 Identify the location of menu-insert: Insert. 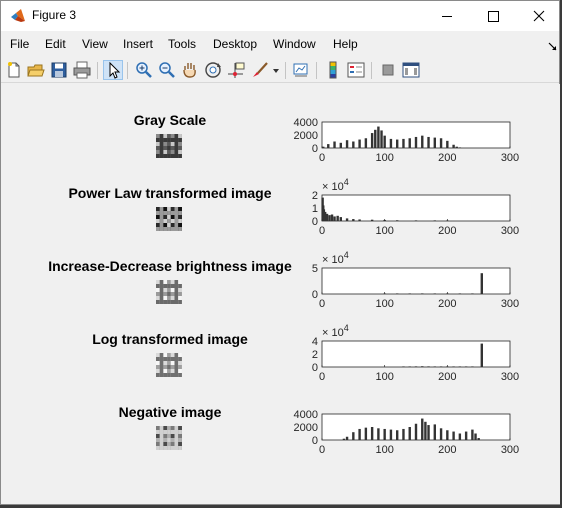
(138, 44).